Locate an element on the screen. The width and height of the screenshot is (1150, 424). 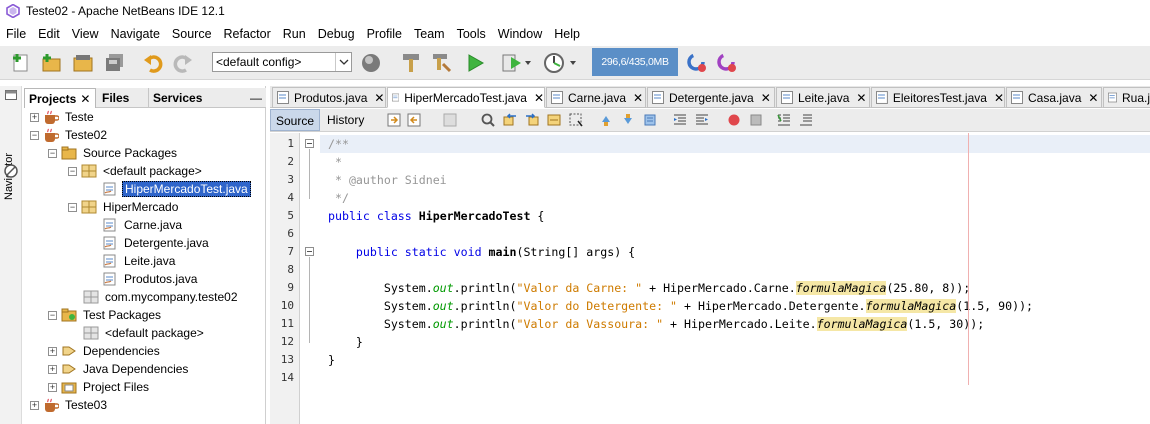
tab-carne: Carne.java ✕ is located at coordinates (596, 97).